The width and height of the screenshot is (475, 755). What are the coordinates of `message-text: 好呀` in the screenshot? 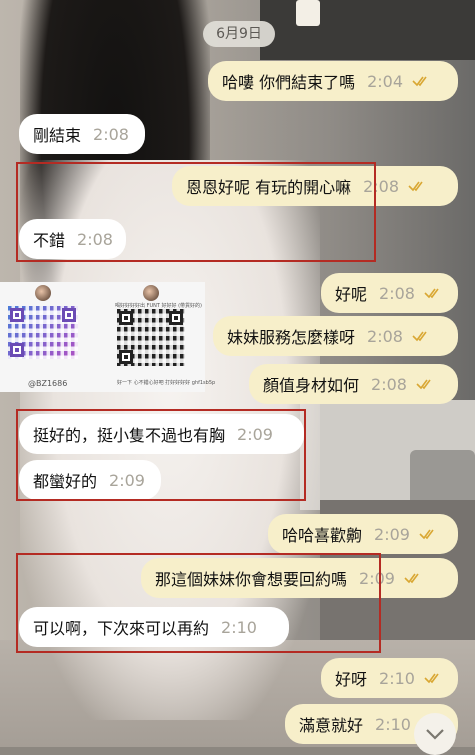 It's located at (351, 679).